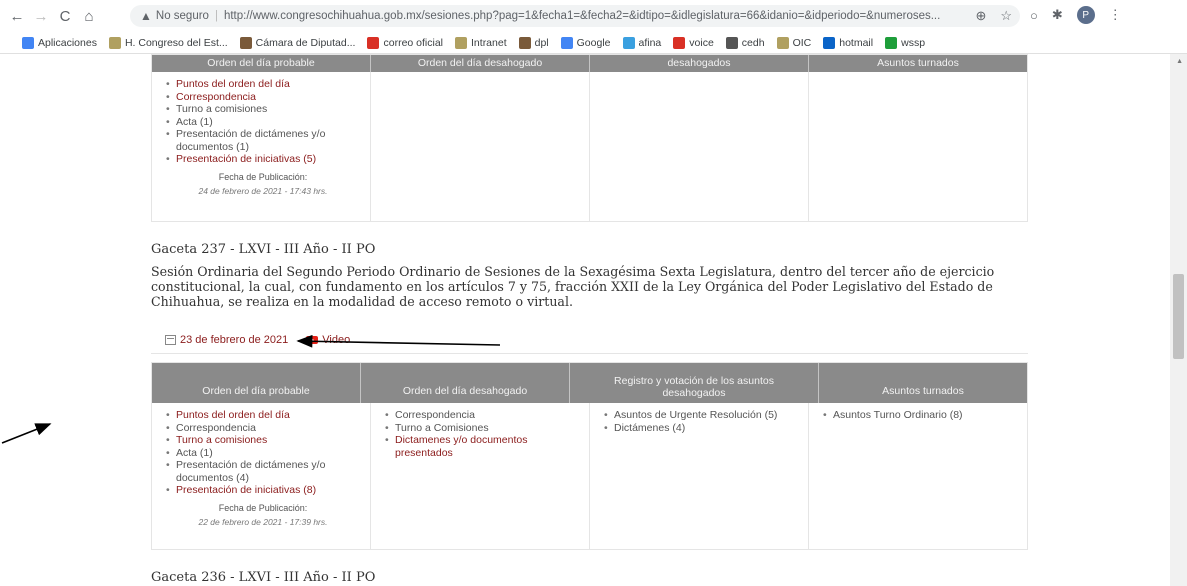 This screenshot has width=1187, height=586. What do you see at coordinates (699, 147) in the screenshot?
I see `cell-registro` at bounding box center [699, 147].